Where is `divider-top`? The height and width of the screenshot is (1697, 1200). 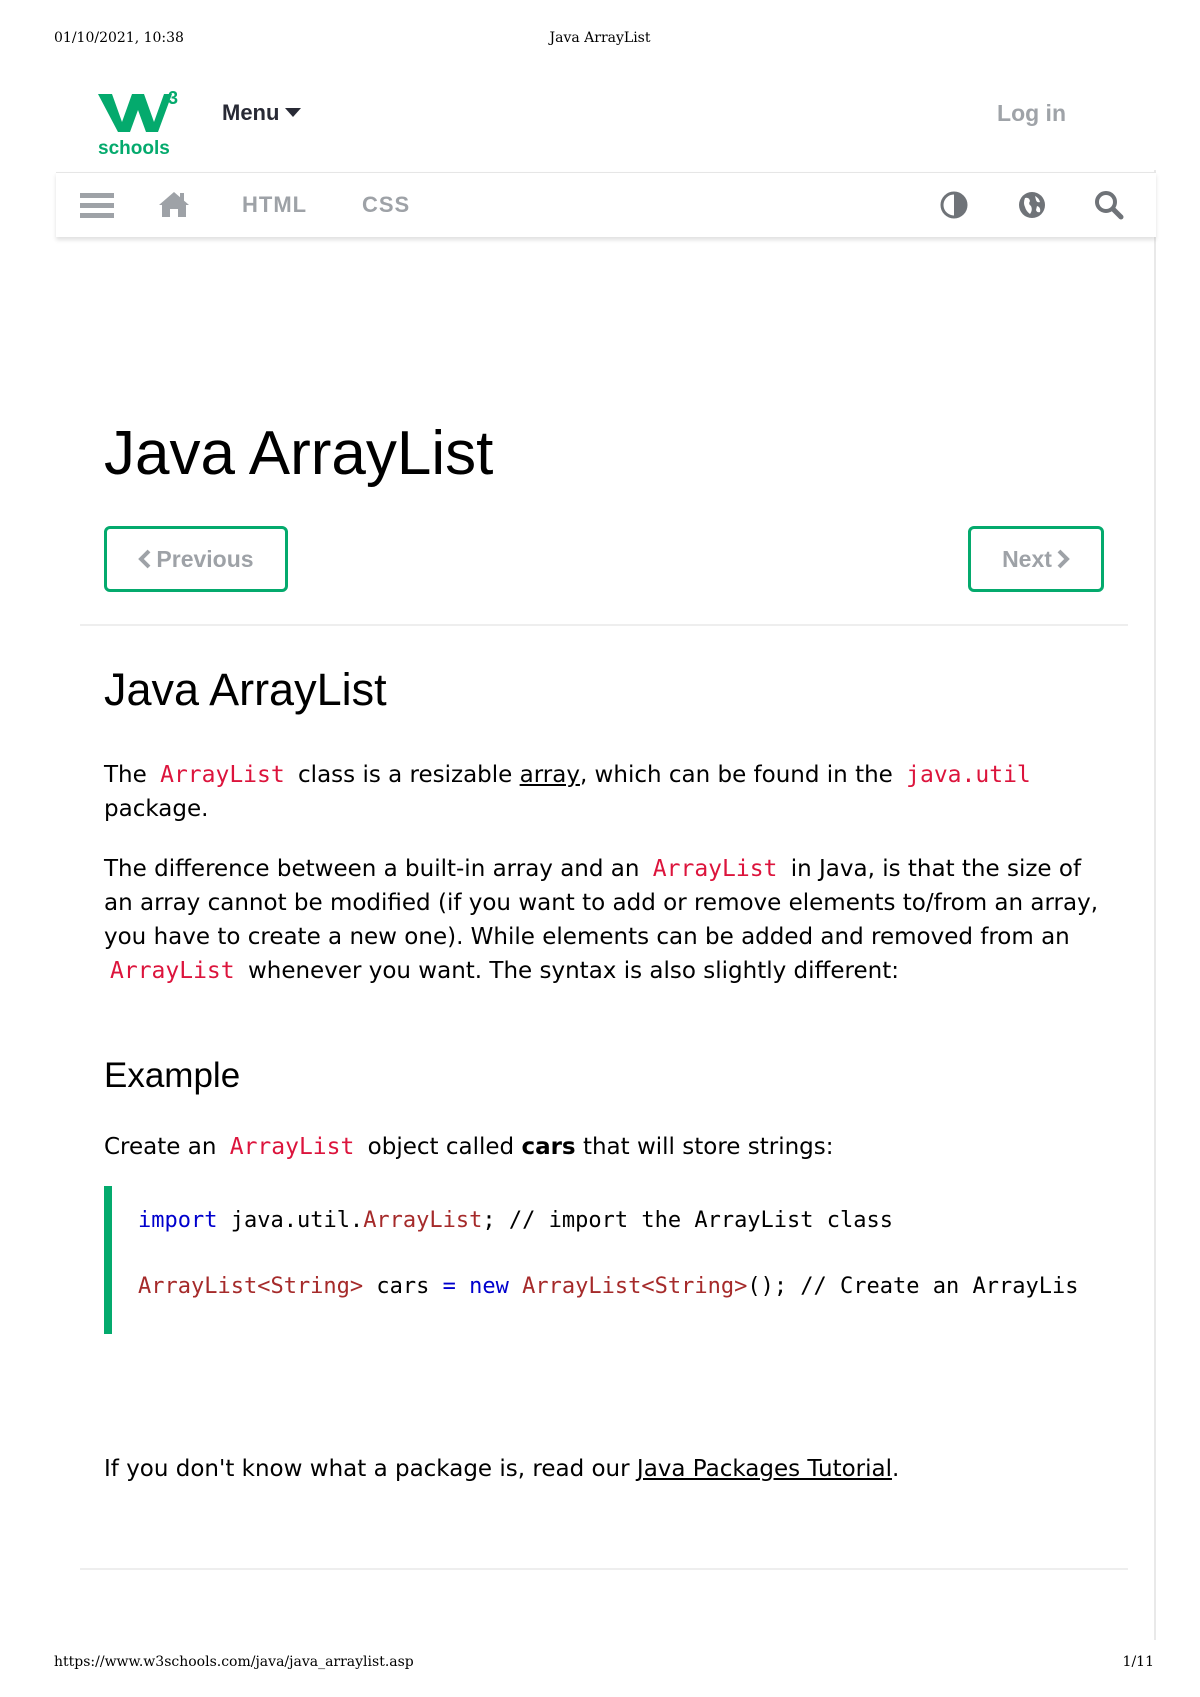
divider-top is located at coordinates (604, 625).